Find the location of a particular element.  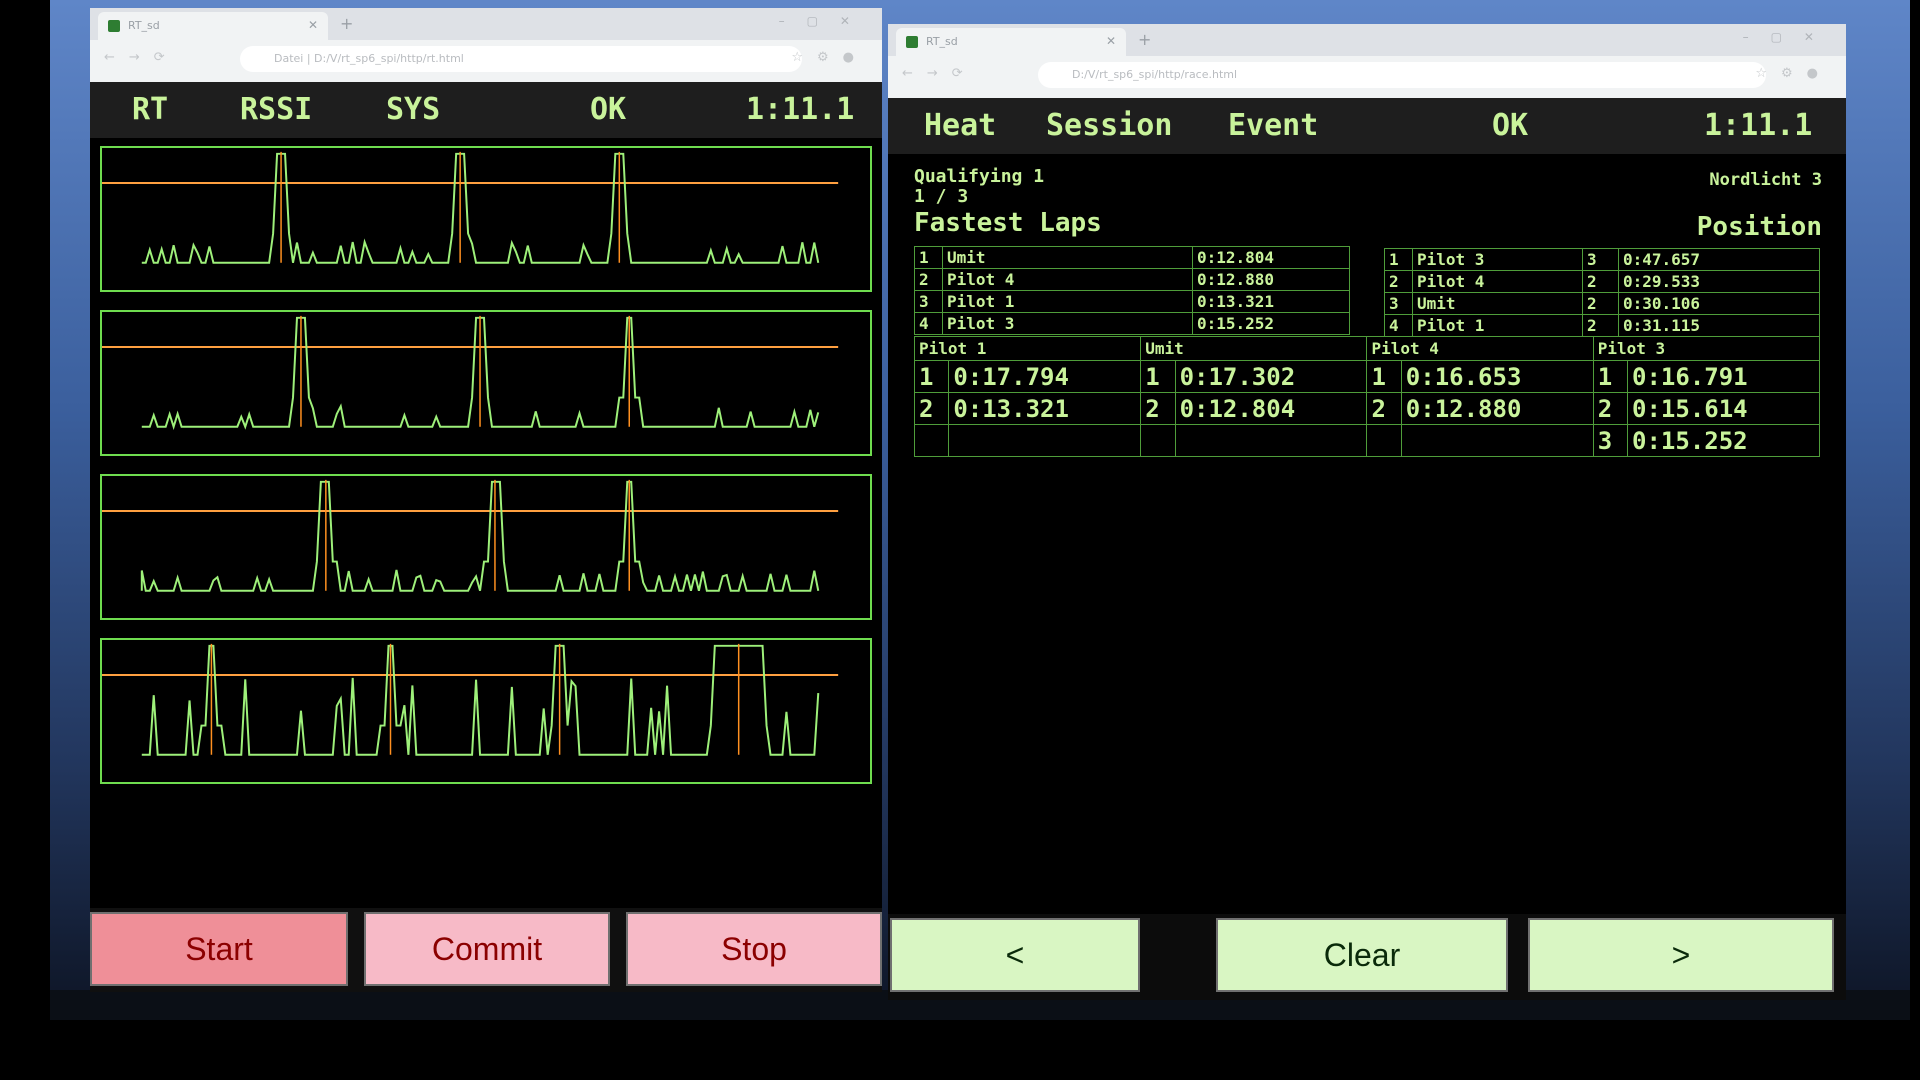

nav-buttons-row: < Clear > is located at coordinates (1367, 957).